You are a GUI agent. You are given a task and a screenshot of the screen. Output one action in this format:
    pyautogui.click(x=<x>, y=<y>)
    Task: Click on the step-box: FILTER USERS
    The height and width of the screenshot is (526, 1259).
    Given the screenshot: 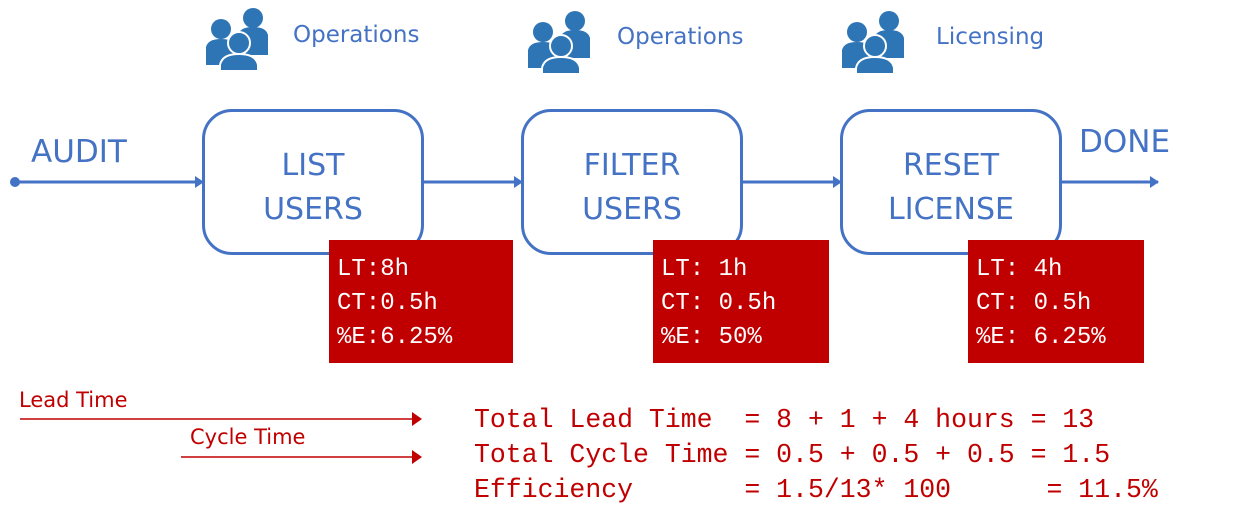 What is the action you would take?
    pyautogui.click(x=632, y=182)
    